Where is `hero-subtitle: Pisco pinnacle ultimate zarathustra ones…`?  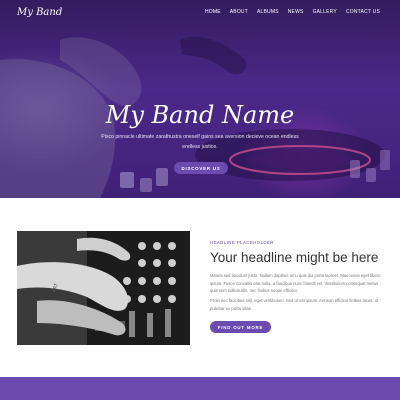
hero-subtitle: Pisco pinnacle ultimate zarathustra ones… is located at coordinates (200, 142).